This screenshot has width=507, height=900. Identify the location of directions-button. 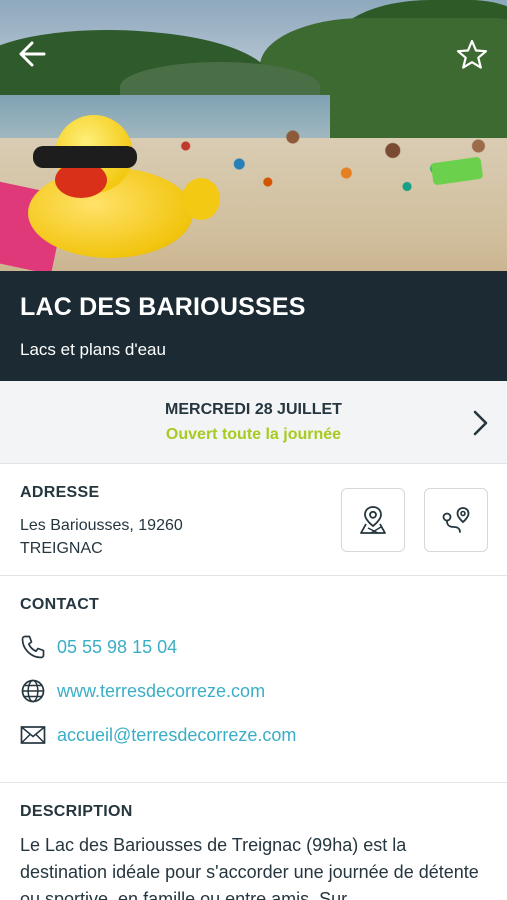
(456, 520).